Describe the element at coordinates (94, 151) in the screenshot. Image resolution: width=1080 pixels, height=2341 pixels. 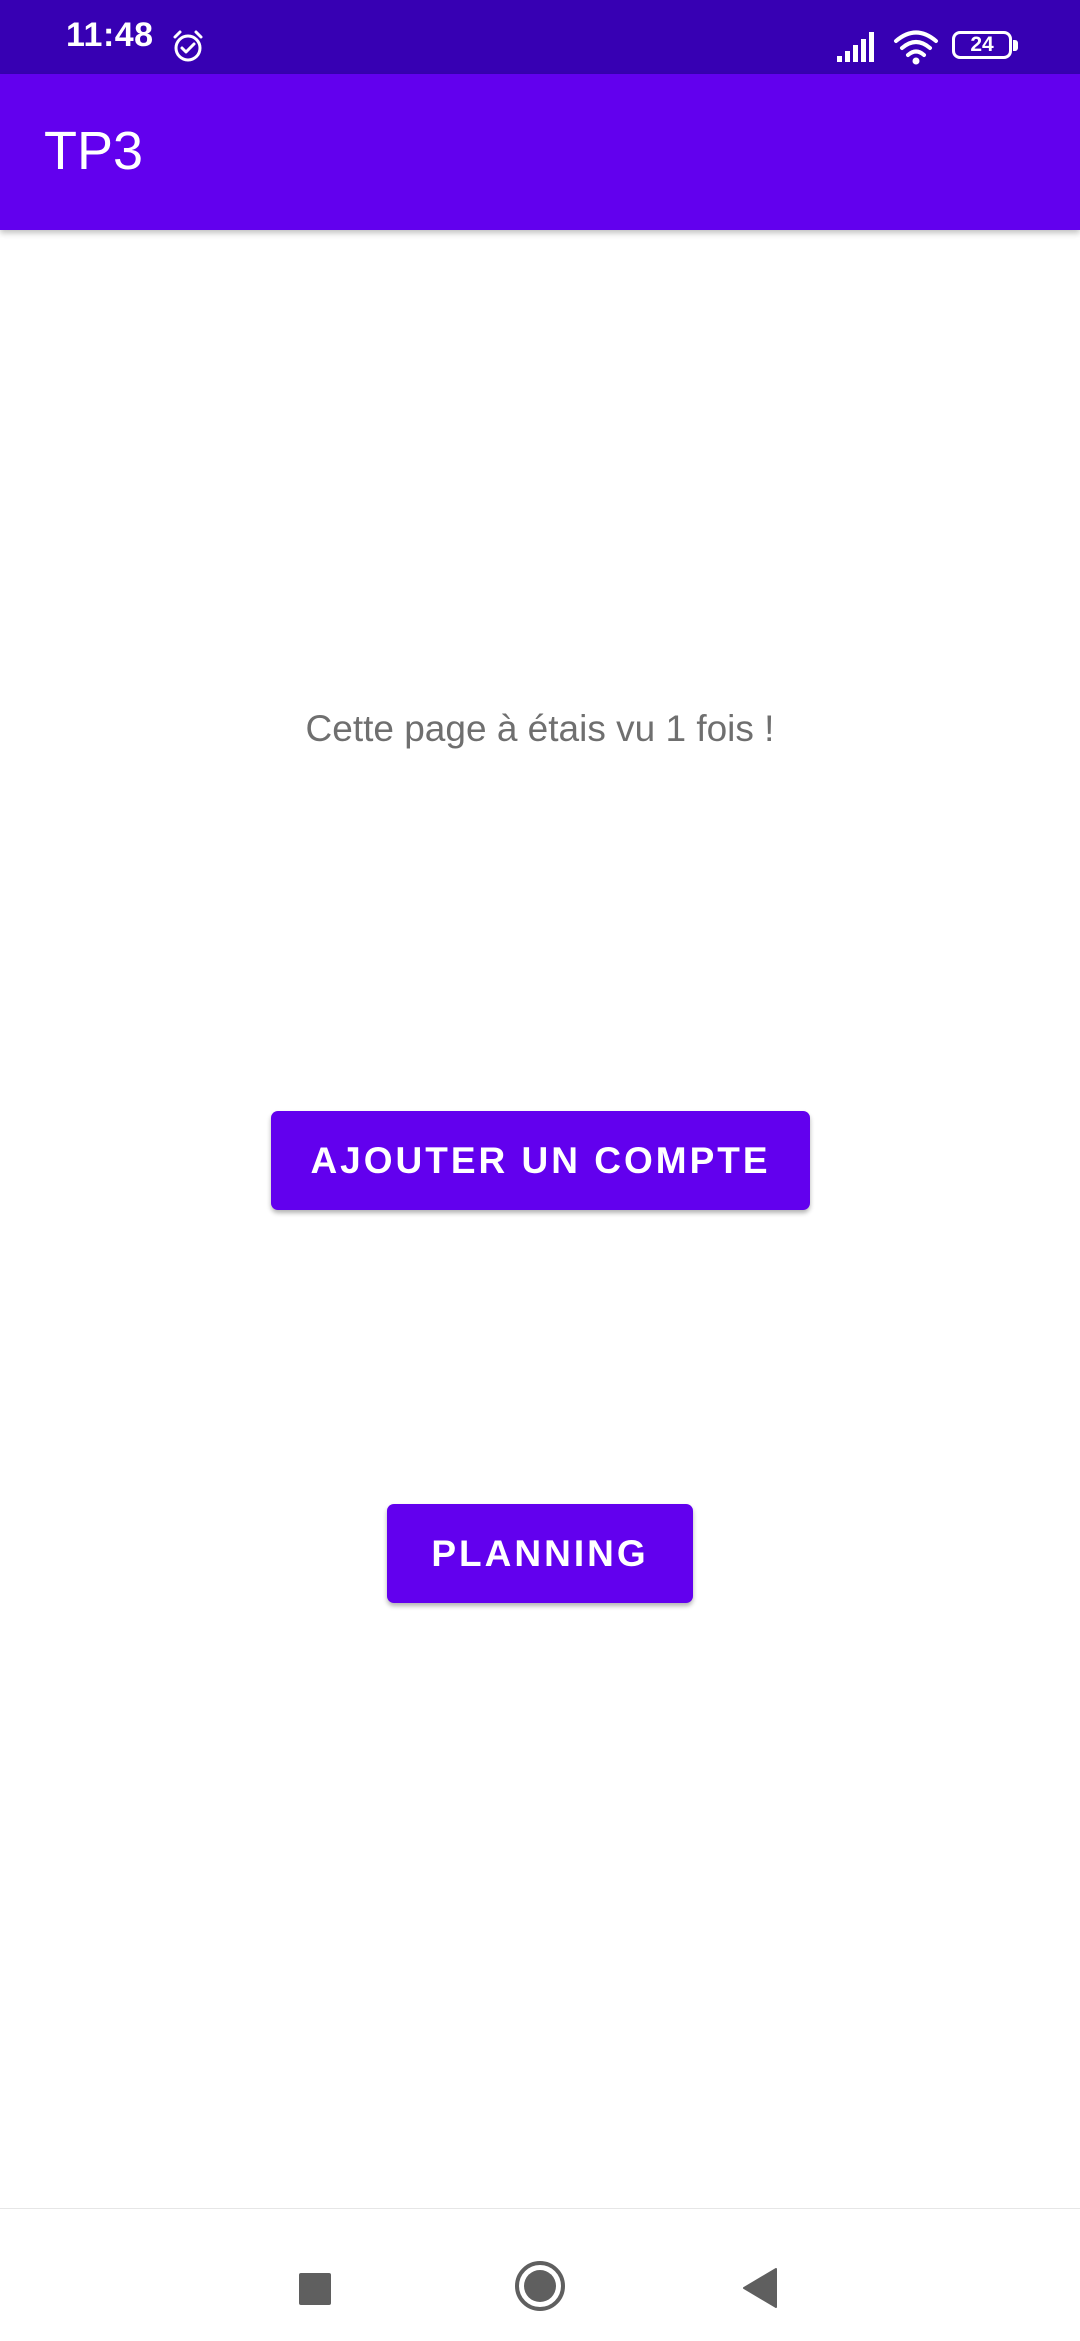
I see `app-title: TP3` at that location.